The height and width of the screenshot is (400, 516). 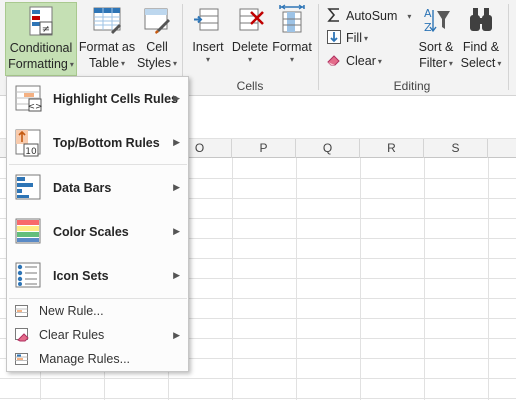 What do you see at coordinates (98, 164) in the screenshot?
I see `menu-separator` at bounding box center [98, 164].